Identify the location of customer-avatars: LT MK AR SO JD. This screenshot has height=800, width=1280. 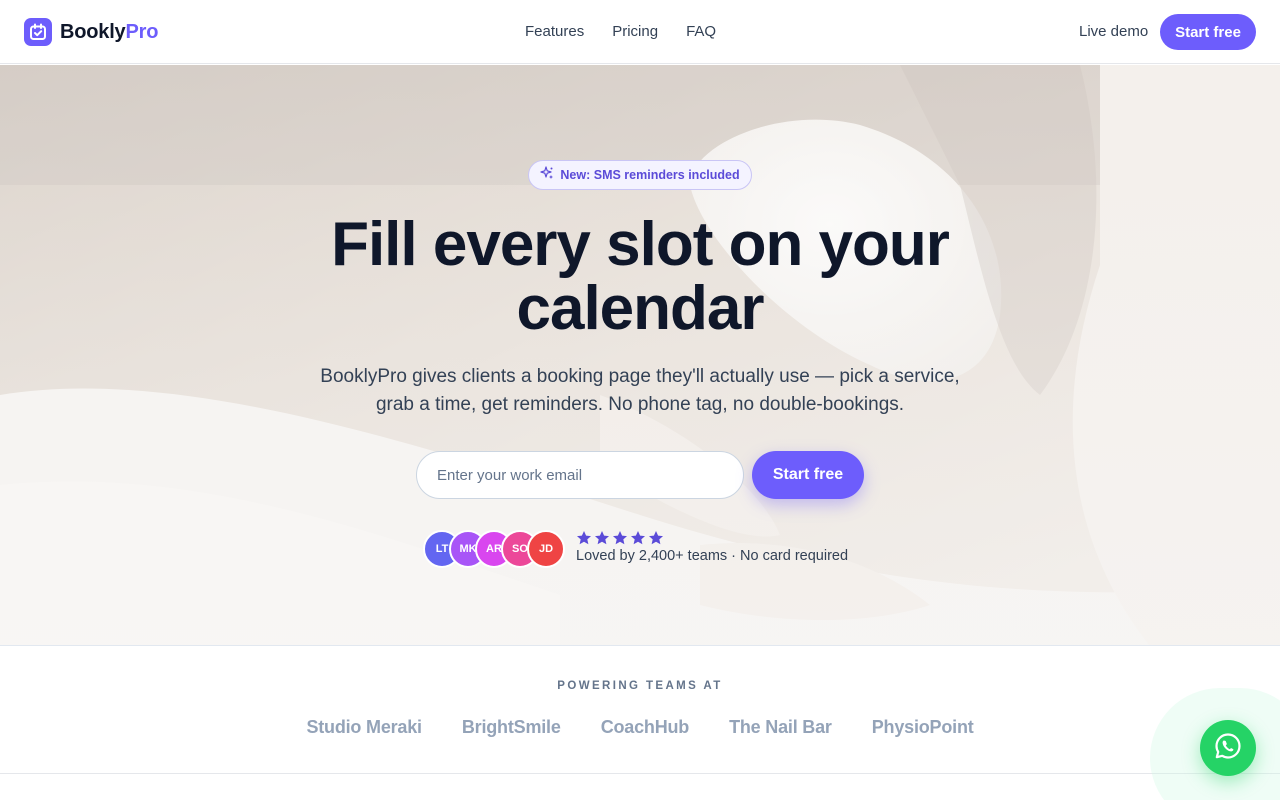
(498, 549).